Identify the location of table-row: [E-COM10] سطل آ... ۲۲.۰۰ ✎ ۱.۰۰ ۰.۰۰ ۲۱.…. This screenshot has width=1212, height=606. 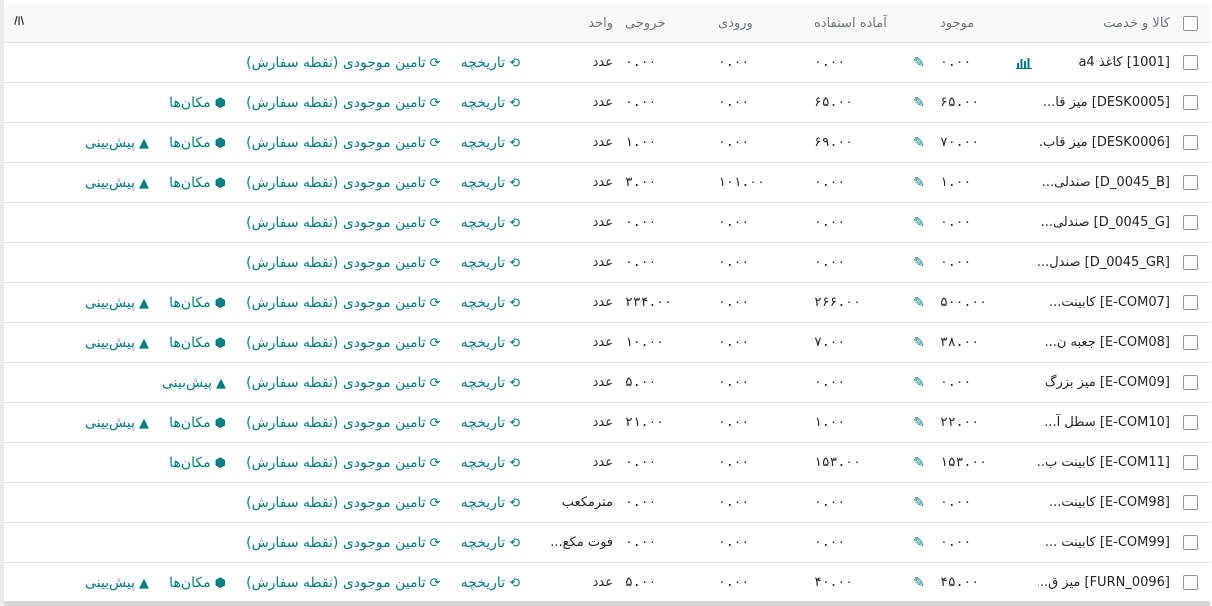
(607, 422).